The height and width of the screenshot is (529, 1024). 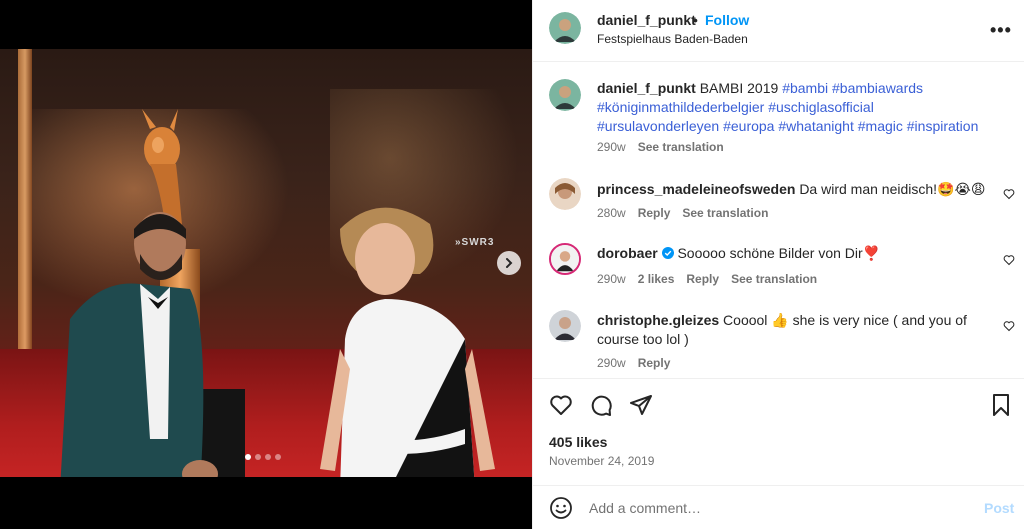 What do you see at coordinates (727, 20) in the screenshot?
I see `follow-button: Follow` at bounding box center [727, 20].